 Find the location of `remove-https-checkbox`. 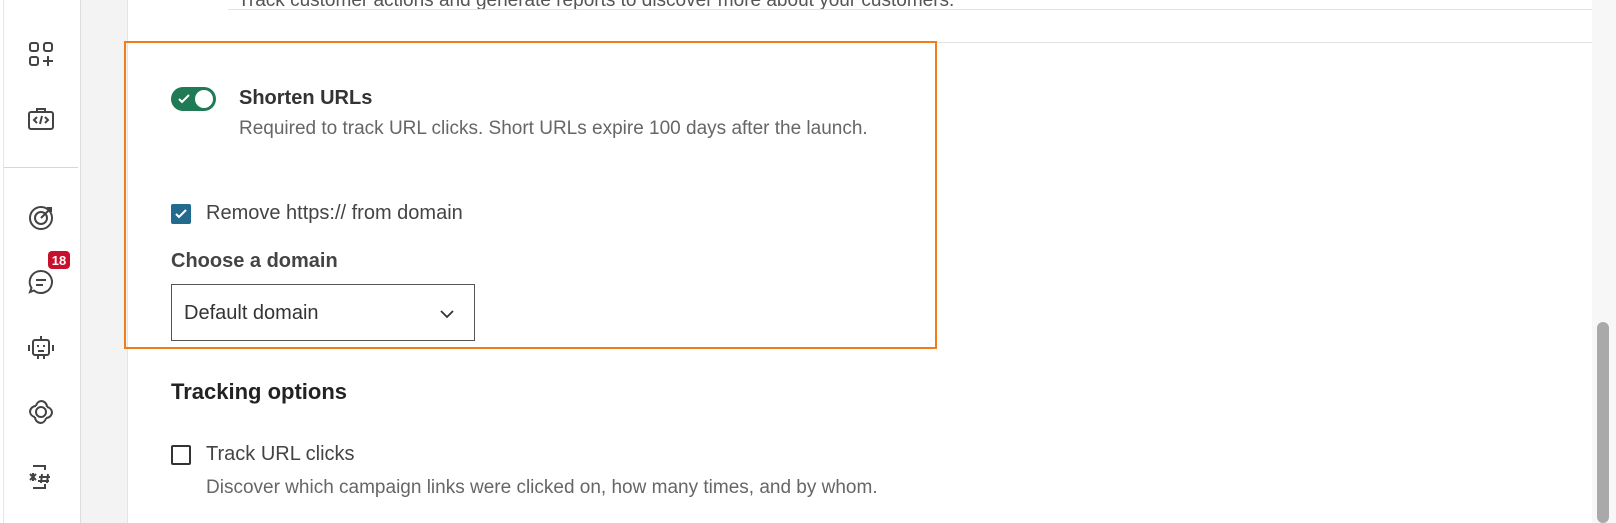

remove-https-checkbox is located at coordinates (181, 214).